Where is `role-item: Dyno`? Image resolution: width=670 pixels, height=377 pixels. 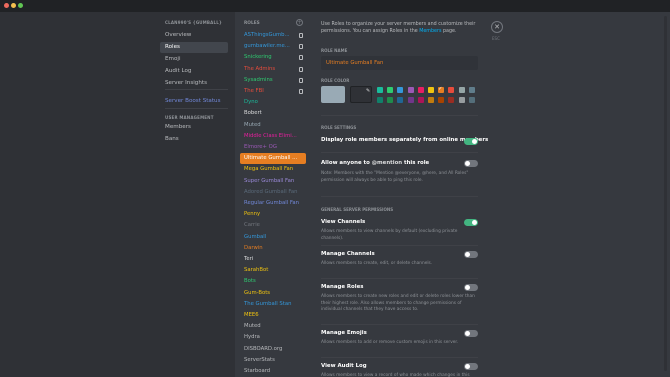 role-item: Dyno is located at coordinates (273, 102).